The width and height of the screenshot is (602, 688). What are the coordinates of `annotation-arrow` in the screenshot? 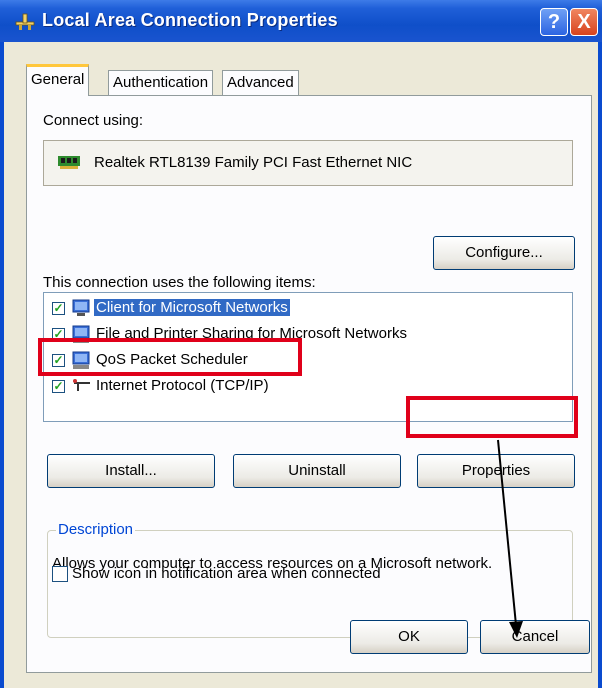 It's located at (510, 538).